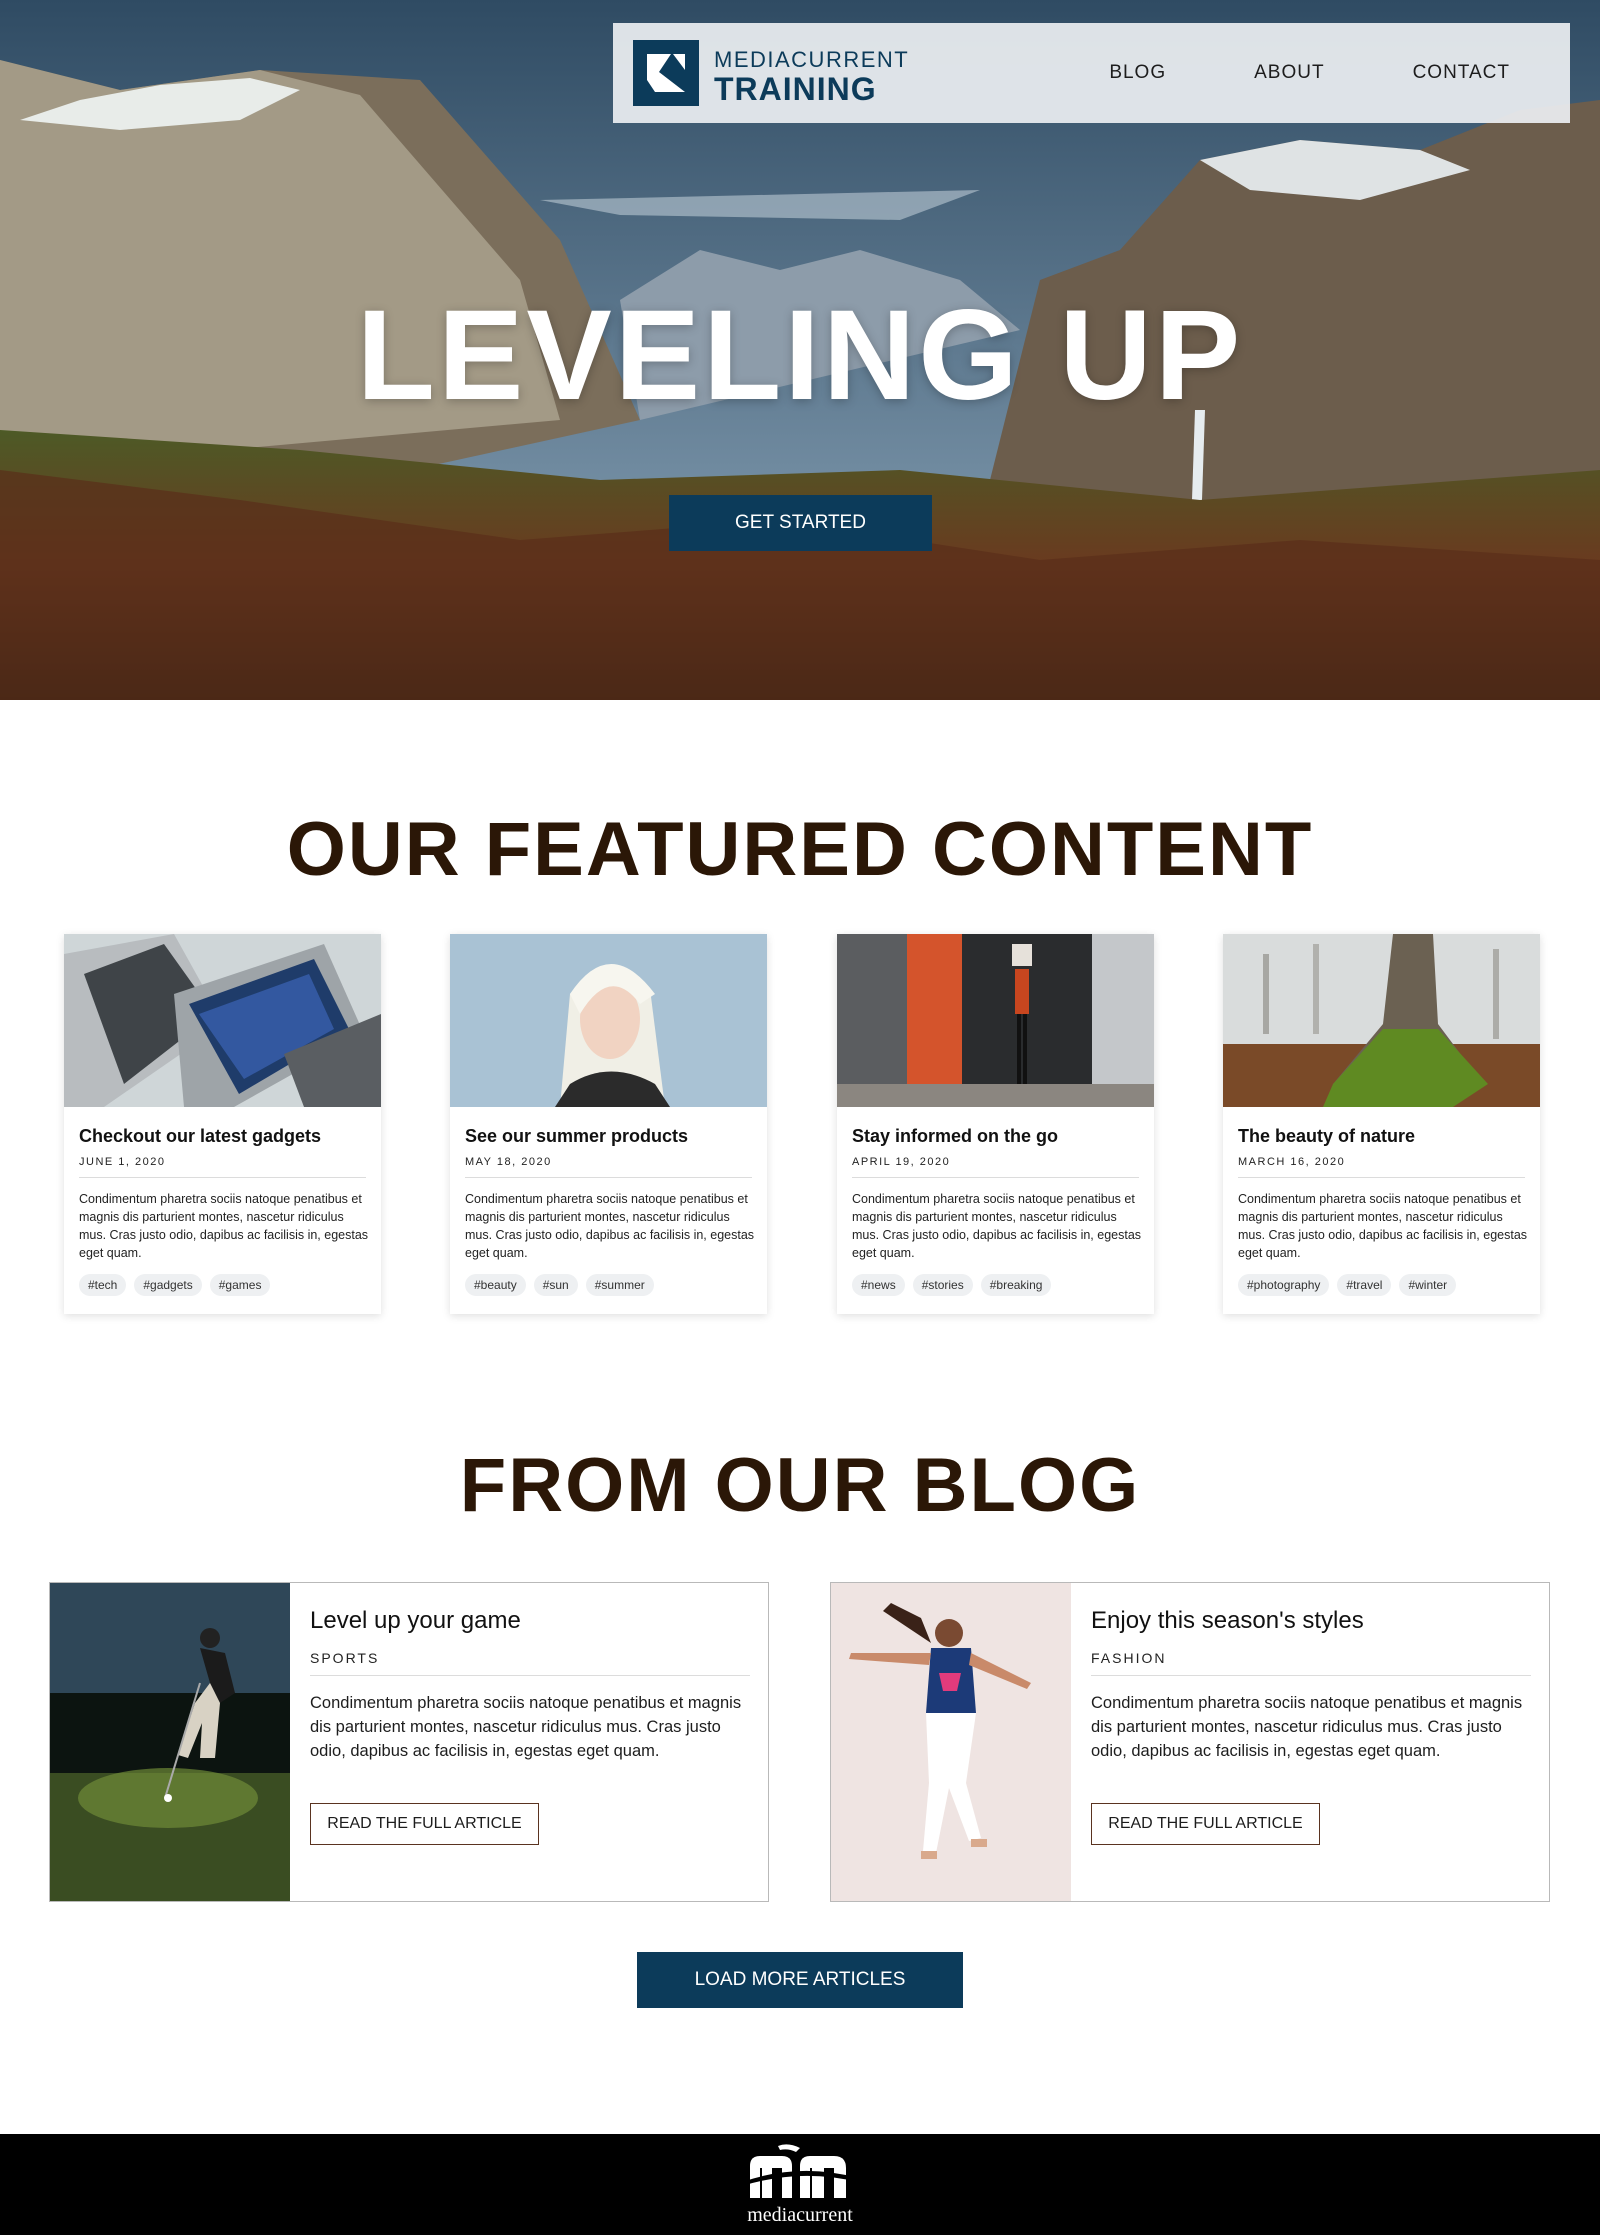 The height and width of the screenshot is (2235, 1600). I want to click on tree-image, so click(1381, 1020).